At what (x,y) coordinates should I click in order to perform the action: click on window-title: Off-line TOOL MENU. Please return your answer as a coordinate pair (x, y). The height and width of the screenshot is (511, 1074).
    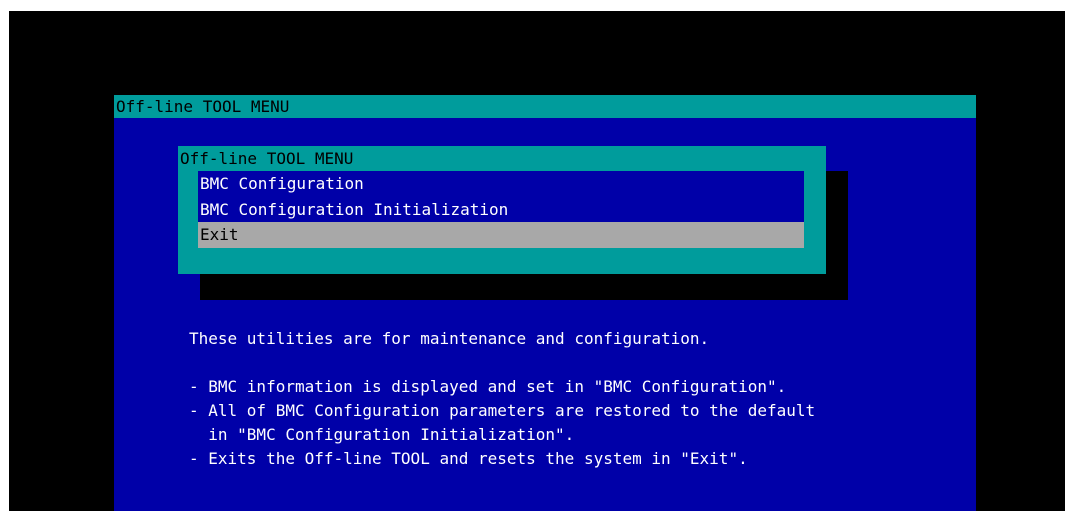
    Looking at the image, I should click on (545, 106).